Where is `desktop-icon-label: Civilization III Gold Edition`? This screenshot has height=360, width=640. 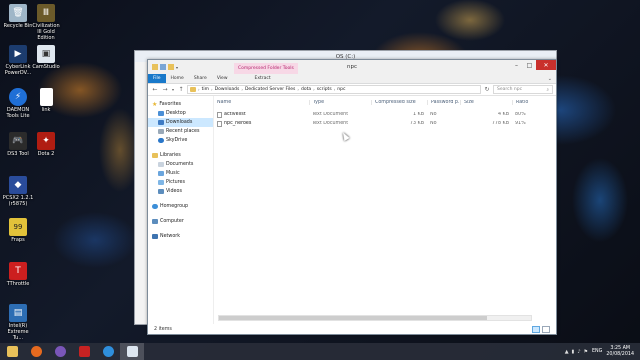
desktop-icon-label: Civilization III Gold Edition is located at coordinates (46, 32).